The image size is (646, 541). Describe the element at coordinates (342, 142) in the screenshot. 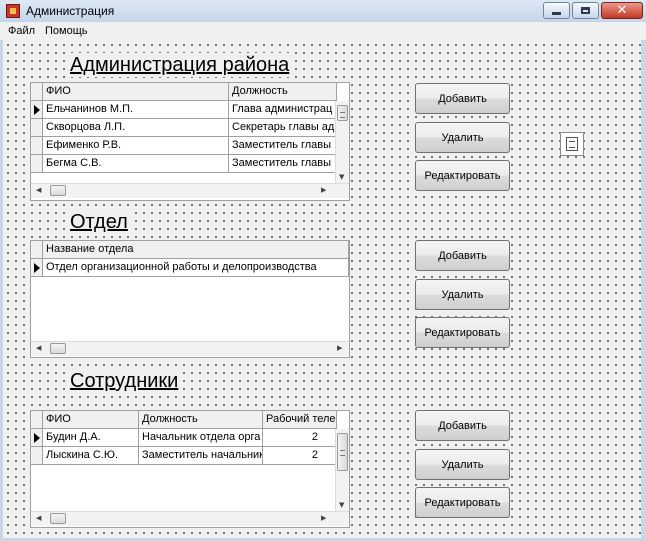

I see `admin-grid-vertical-scrollbar: ▼` at that location.